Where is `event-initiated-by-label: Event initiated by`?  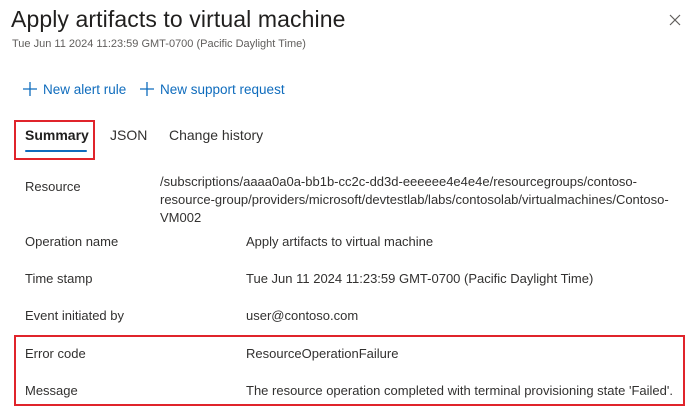
event-initiated-by-label: Event initiated by is located at coordinates (75, 315).